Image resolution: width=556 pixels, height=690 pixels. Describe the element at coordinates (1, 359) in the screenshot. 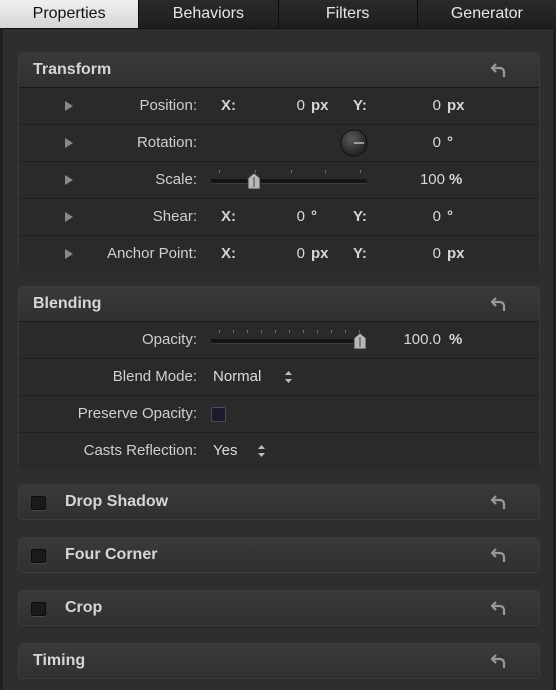

I see `left-edge` at that location.